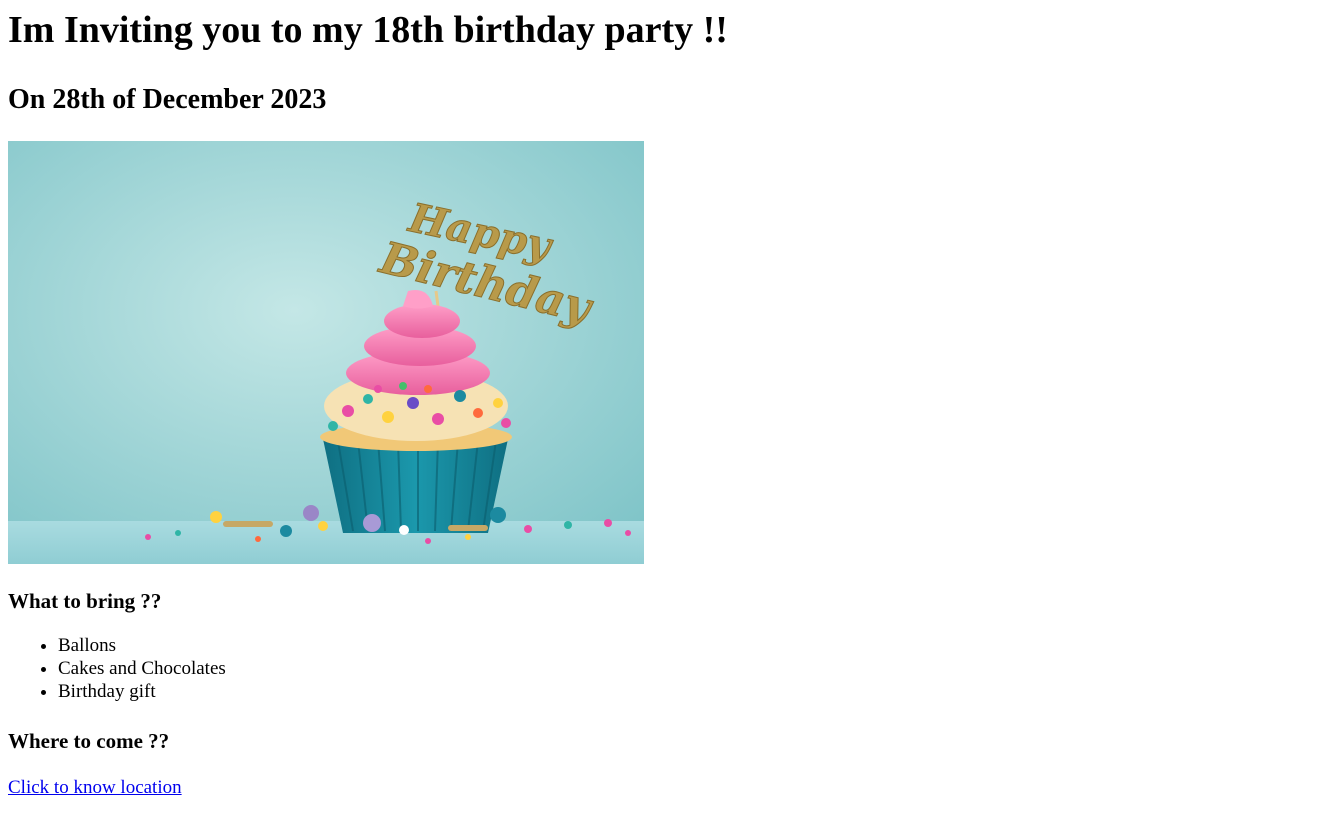  What do you see at coordinates (89, 741) in the screenshot?
I see `where-heading: Where to come ??` at bounding box center [89, 741].